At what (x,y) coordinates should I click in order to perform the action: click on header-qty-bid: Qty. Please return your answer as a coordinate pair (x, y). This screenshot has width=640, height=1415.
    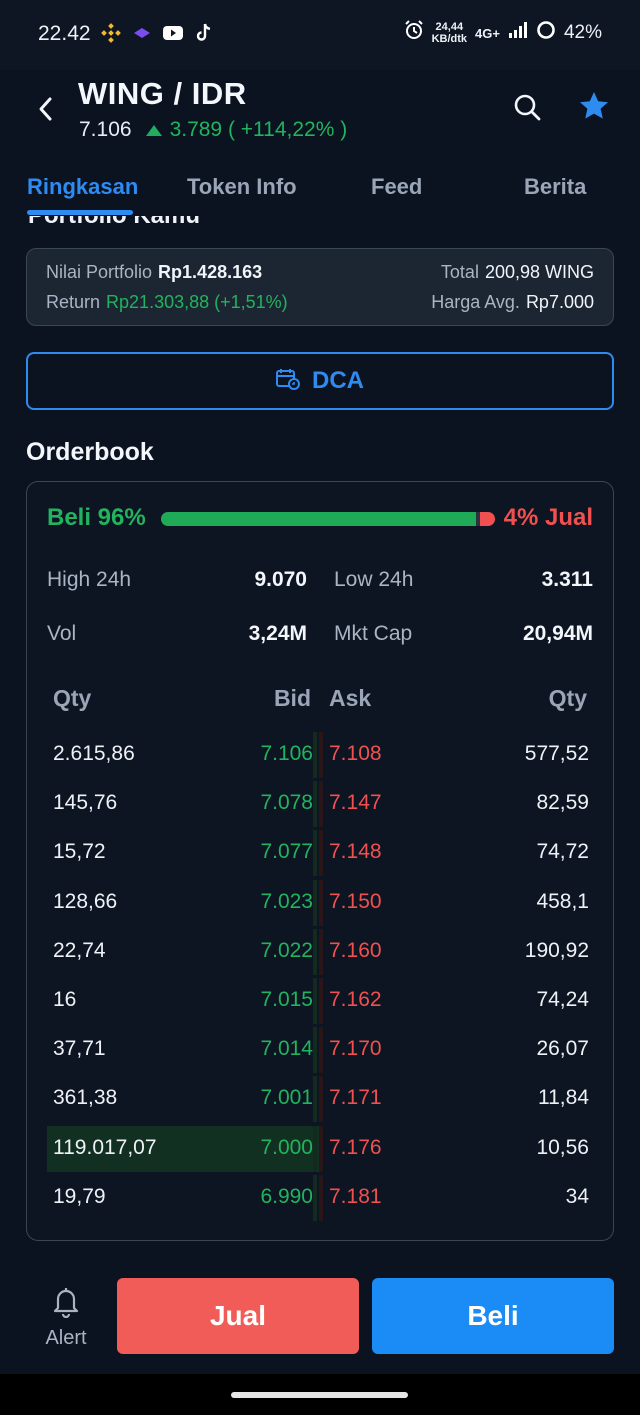
    Looking at the image, I should click on (72, 698).